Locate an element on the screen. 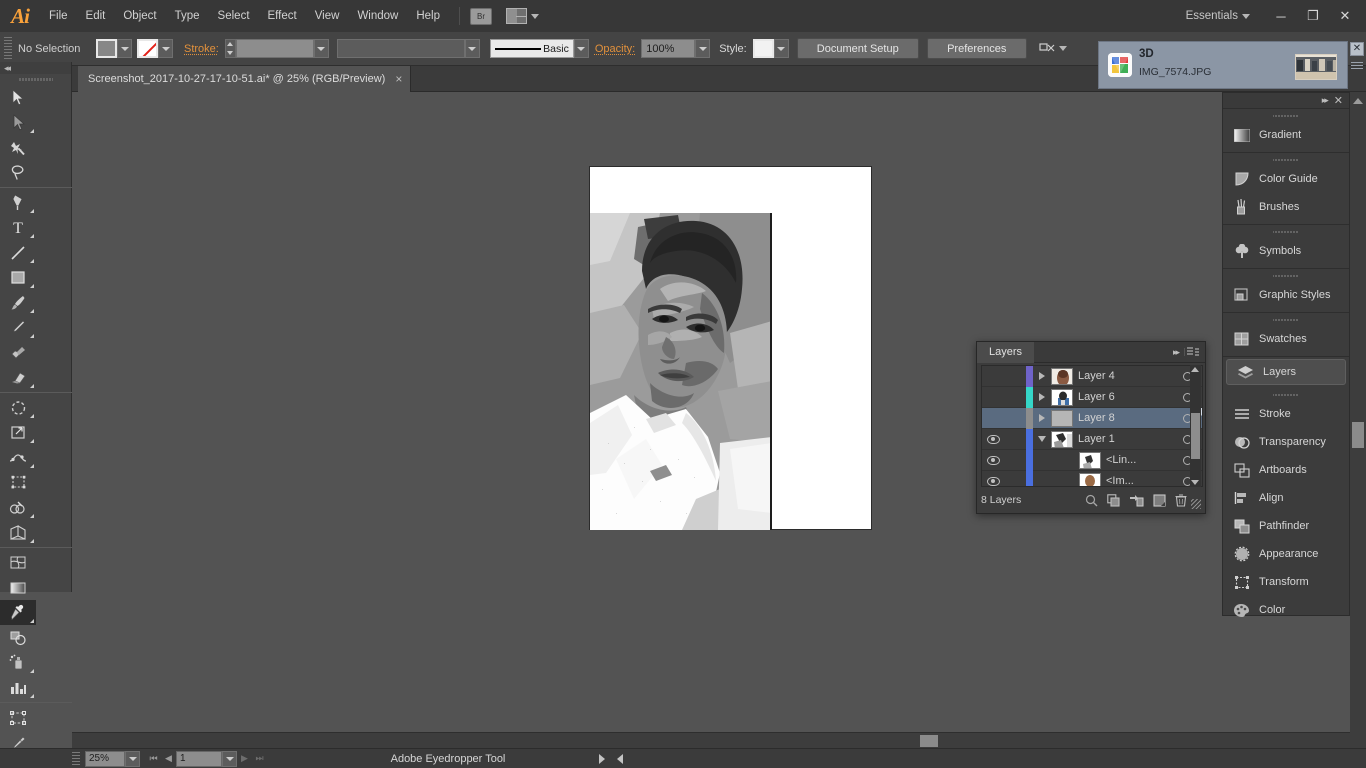 This screenshot has width=1366, height=768. dock-item-color-guide: Color Guide is located at coordinates (1286, 179).